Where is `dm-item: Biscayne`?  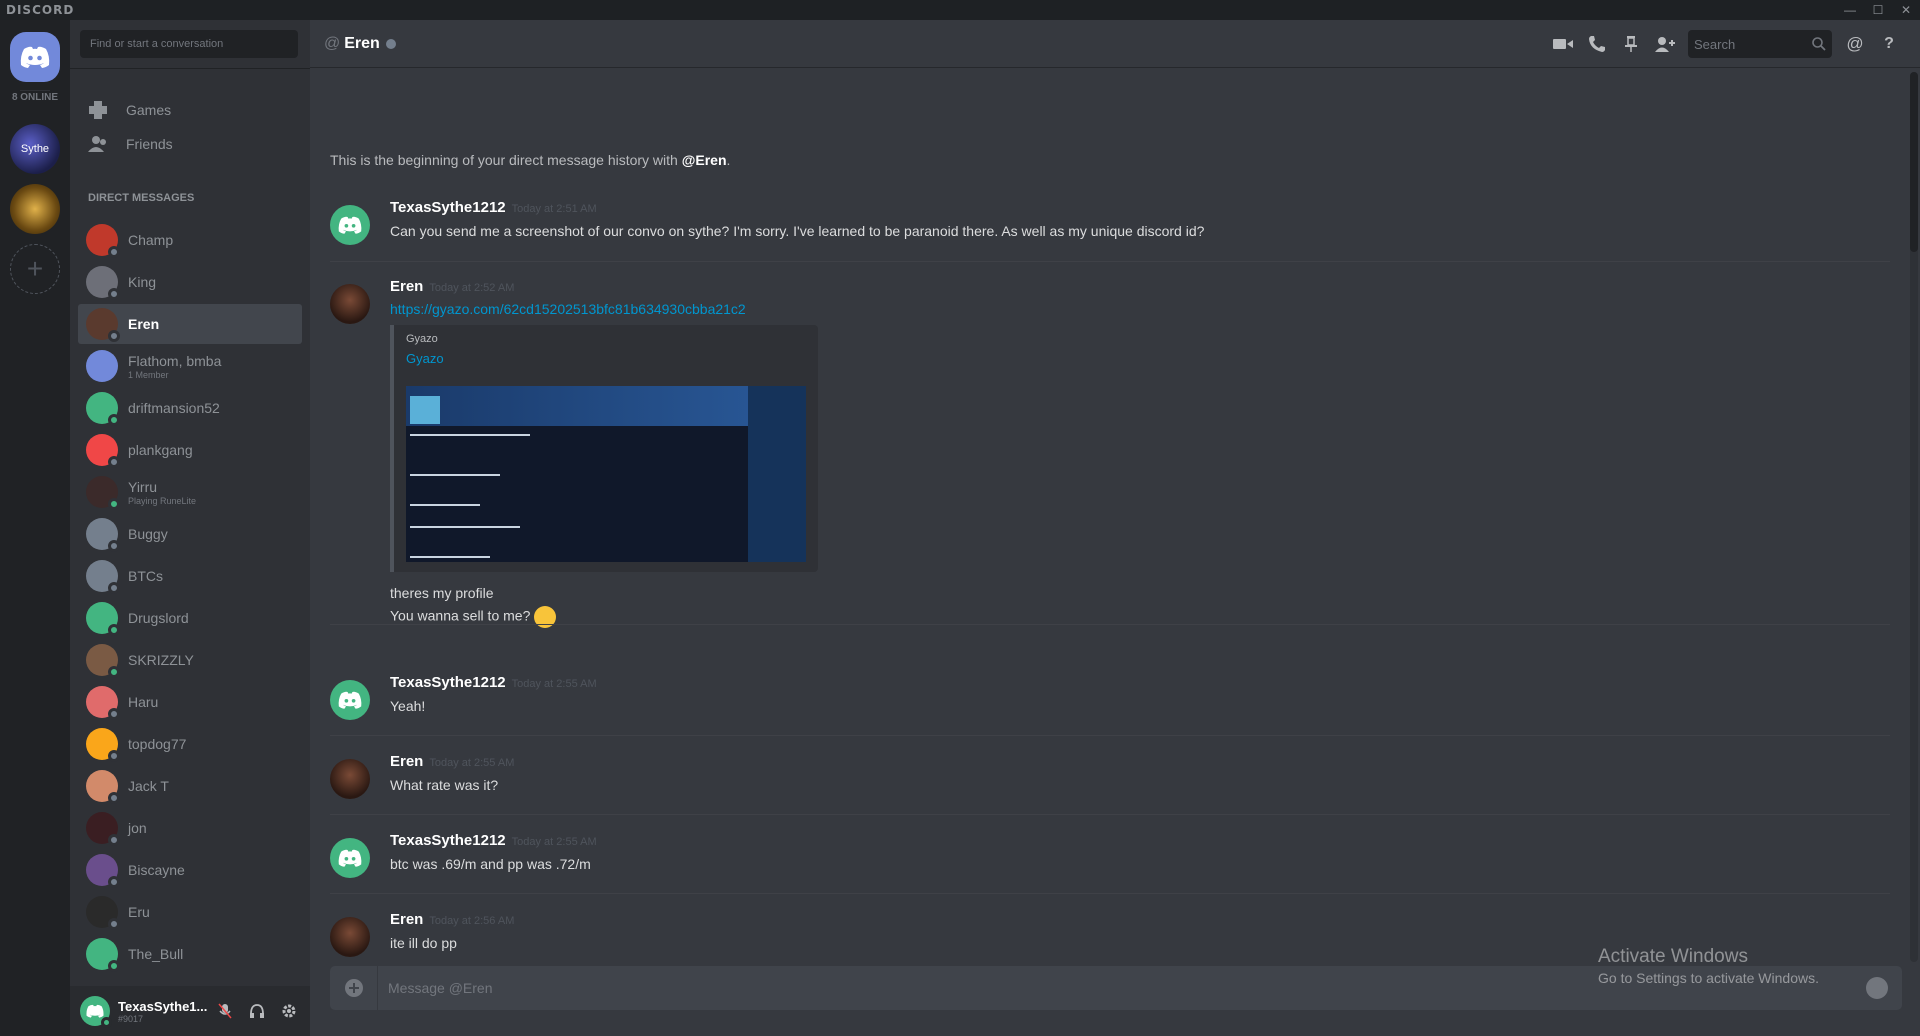 dm-item: Biscayne is located at coordinates (190, 870).